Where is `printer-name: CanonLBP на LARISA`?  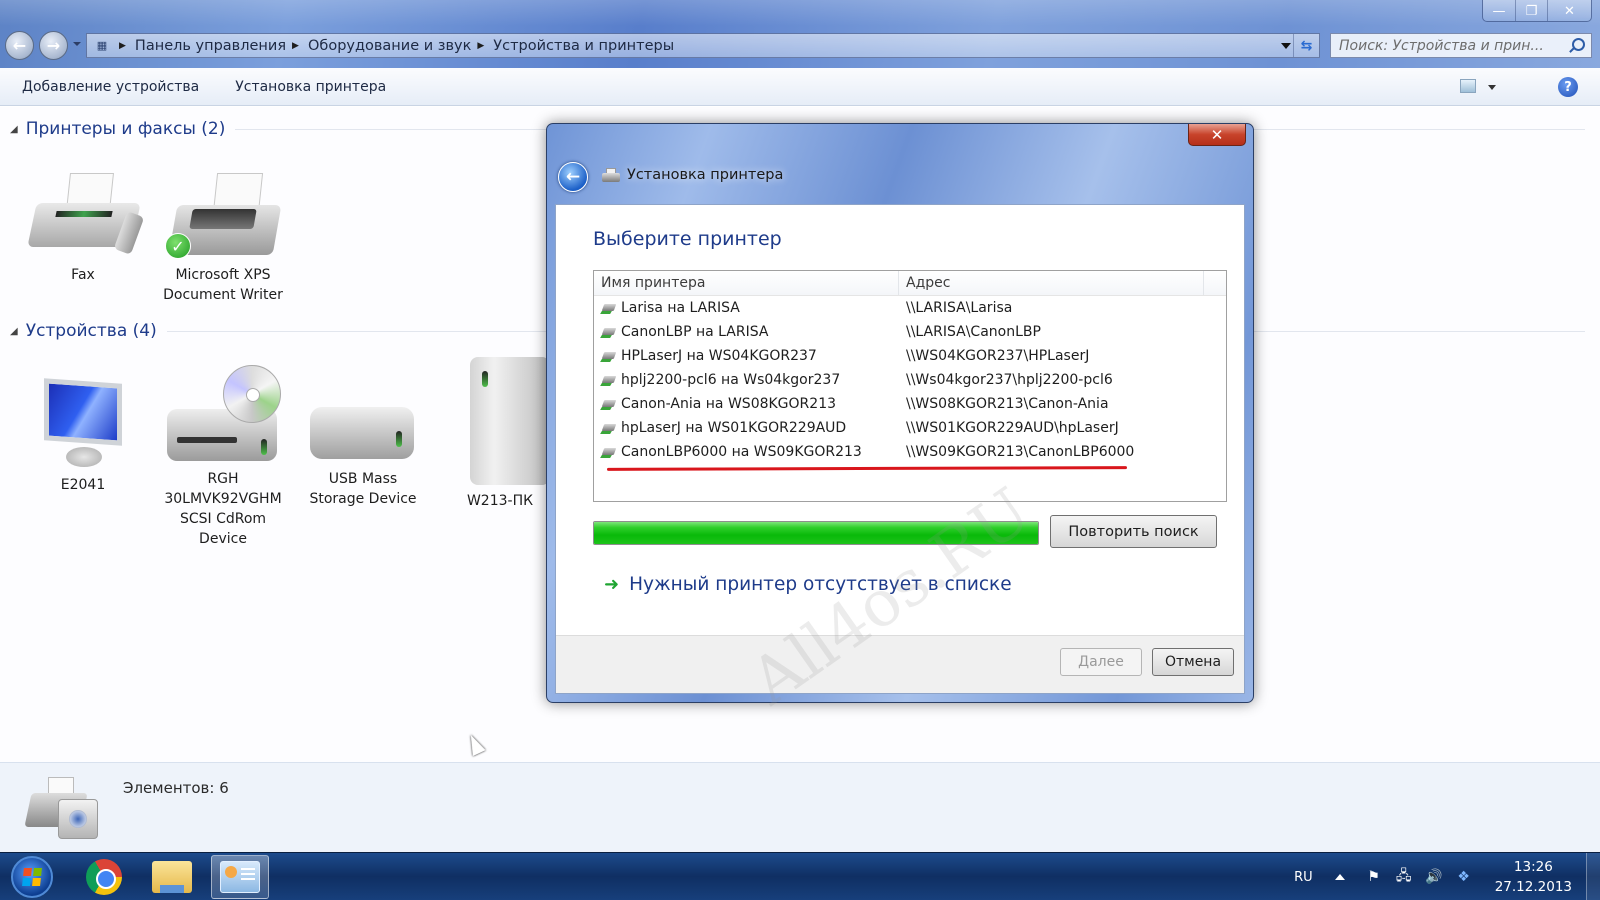
printer-name: CanonLBP на LARISA is located at coordinates (695, 332).